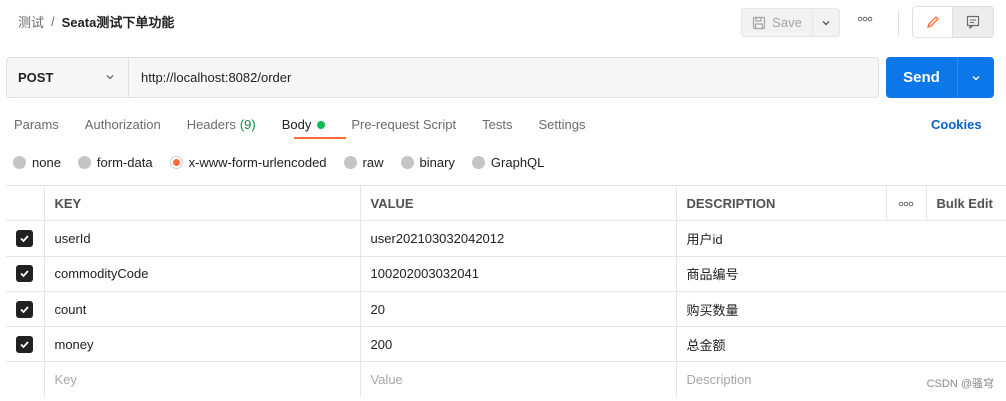 Image resolution: width=1006 pixels, height=401 pixels. Describe the element at coordinates (247, 124) in the screenshot. I see `headers-count: (9)` at that location.